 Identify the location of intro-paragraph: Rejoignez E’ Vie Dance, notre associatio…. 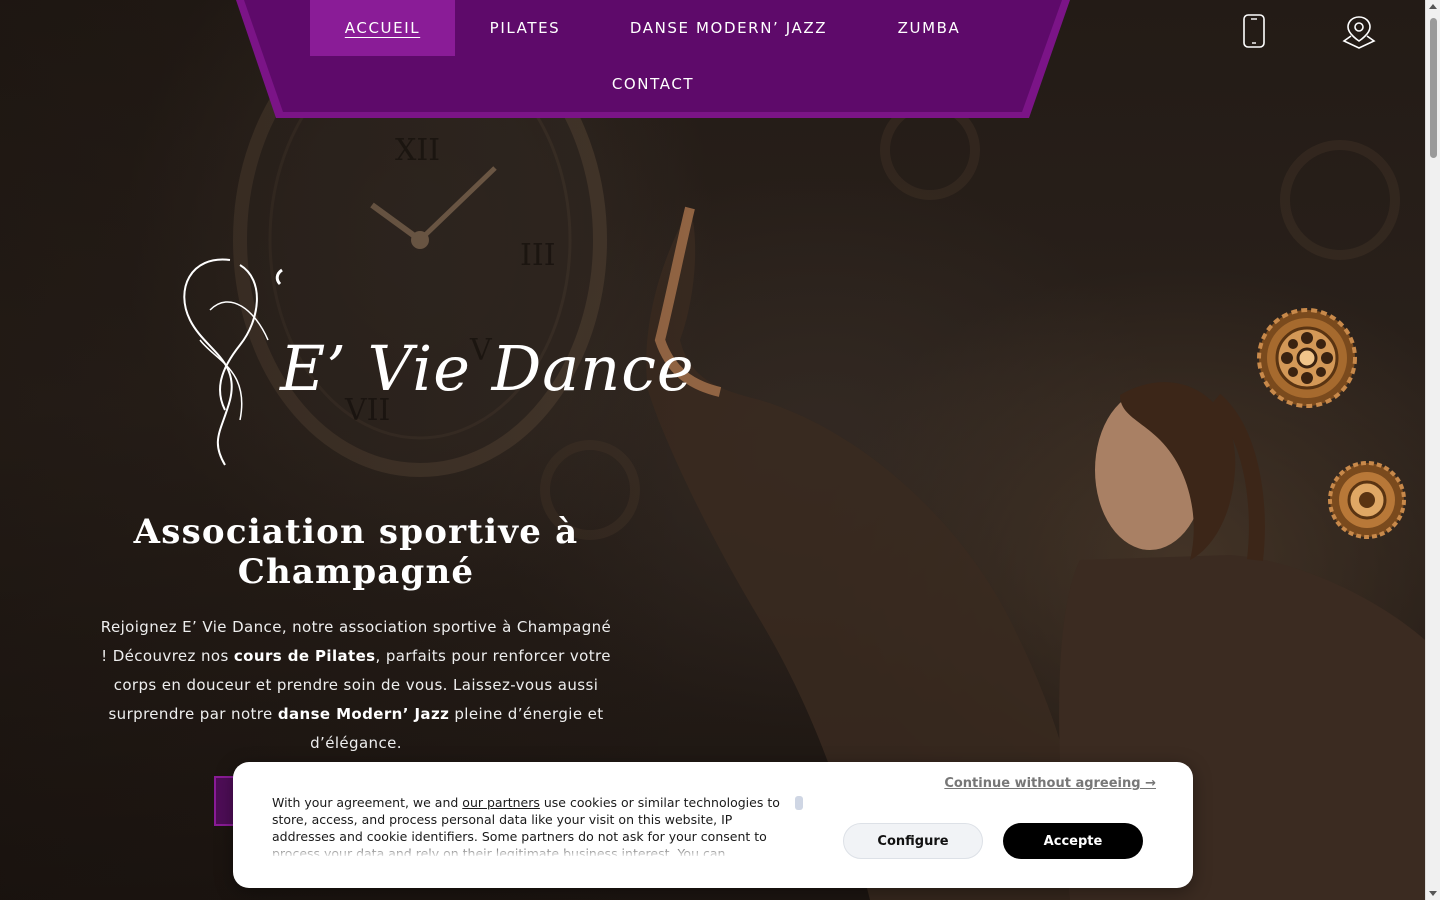
(356, 685).